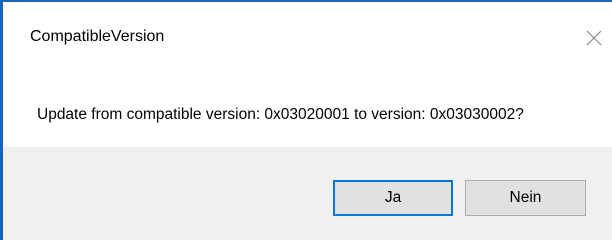  I want to click on dialog-title: CompatibleVersion, so click(97, 36).